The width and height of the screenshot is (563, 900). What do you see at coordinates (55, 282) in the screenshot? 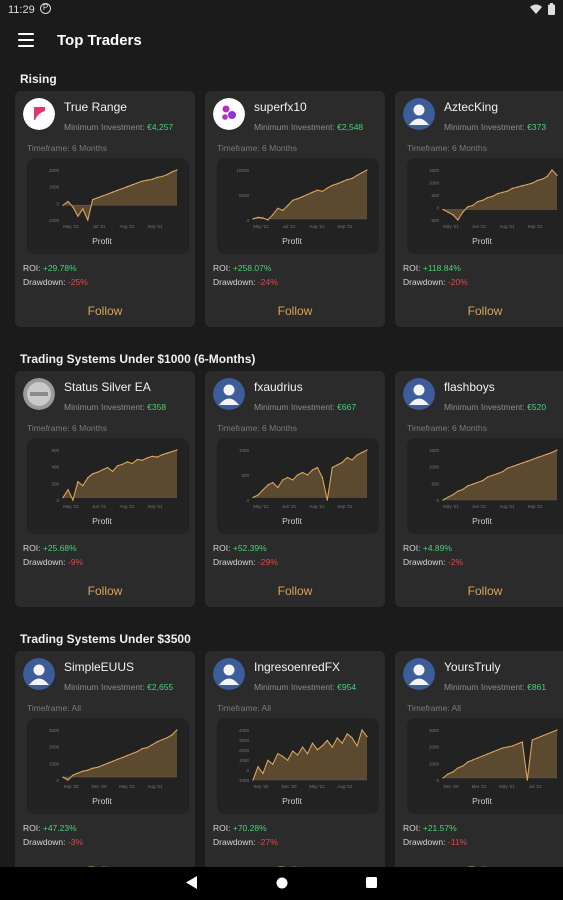
I see `drawdown-stat: Drawdown: -25%` at bounding box center [55, 282].